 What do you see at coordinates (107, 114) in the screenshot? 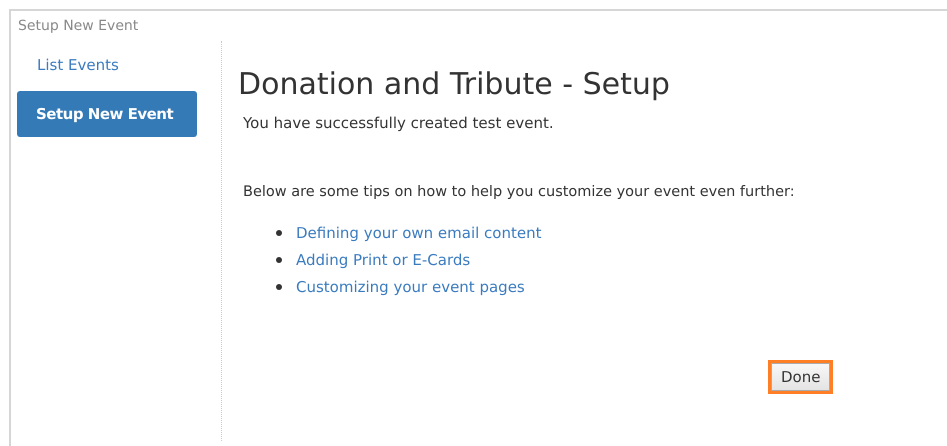
I see `sidebar-item: Setup New Event` at bounding box center [107, 114].